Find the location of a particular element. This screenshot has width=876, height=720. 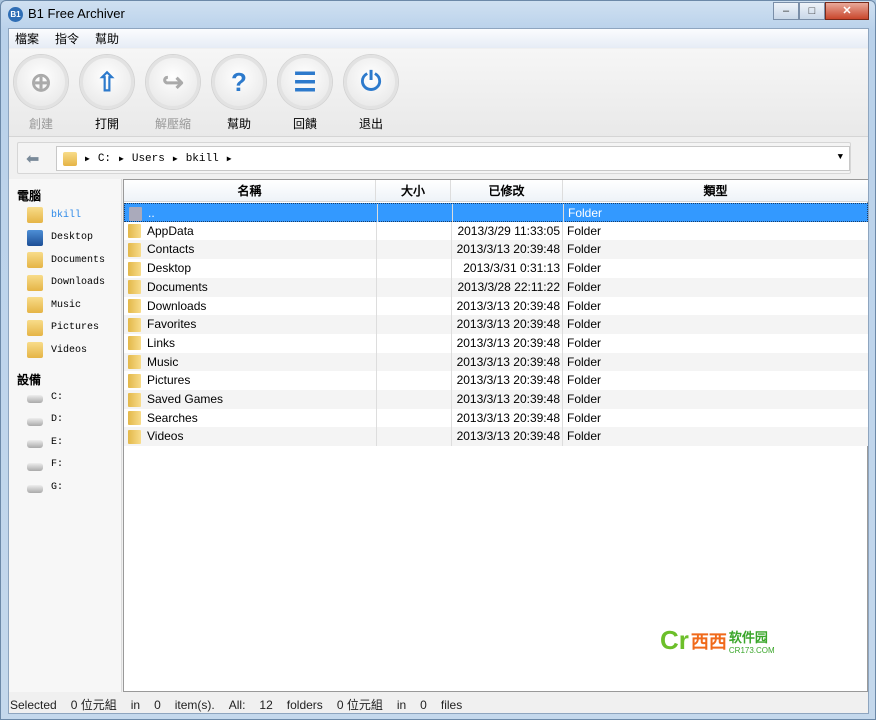

sidebar-item-label: Pictures is located at coordinates (75, 327).